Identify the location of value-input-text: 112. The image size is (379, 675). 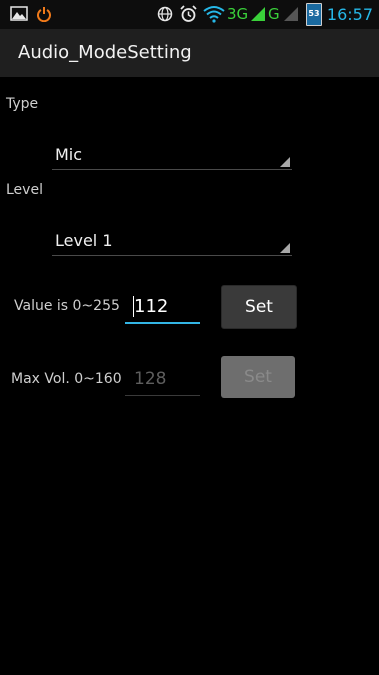
(151, 306).